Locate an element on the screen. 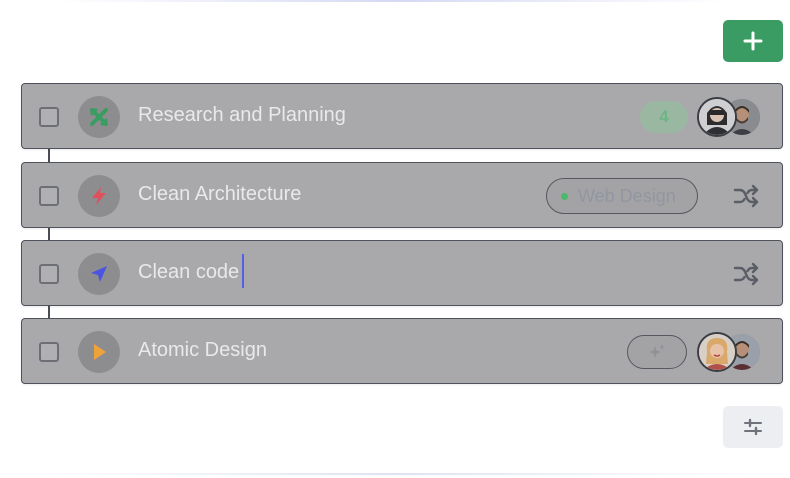  tag-label: Web Design is located at coordinates (627, 195).